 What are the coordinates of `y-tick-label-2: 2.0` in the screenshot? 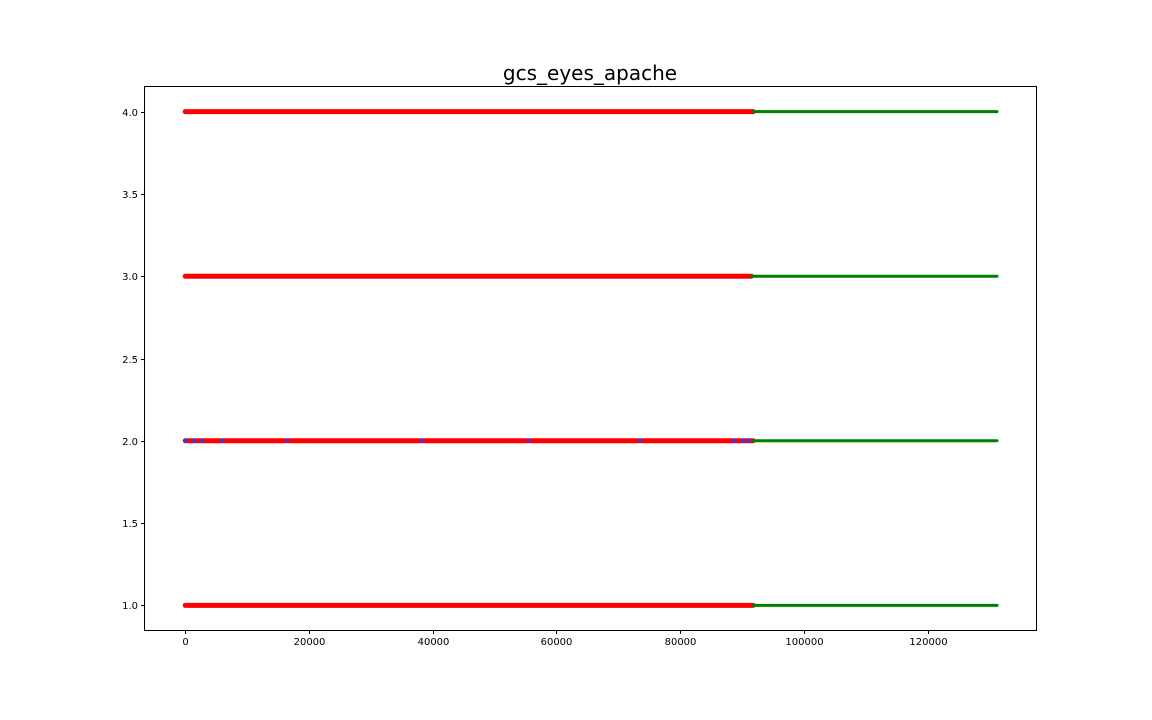 It's located at (130, 442).